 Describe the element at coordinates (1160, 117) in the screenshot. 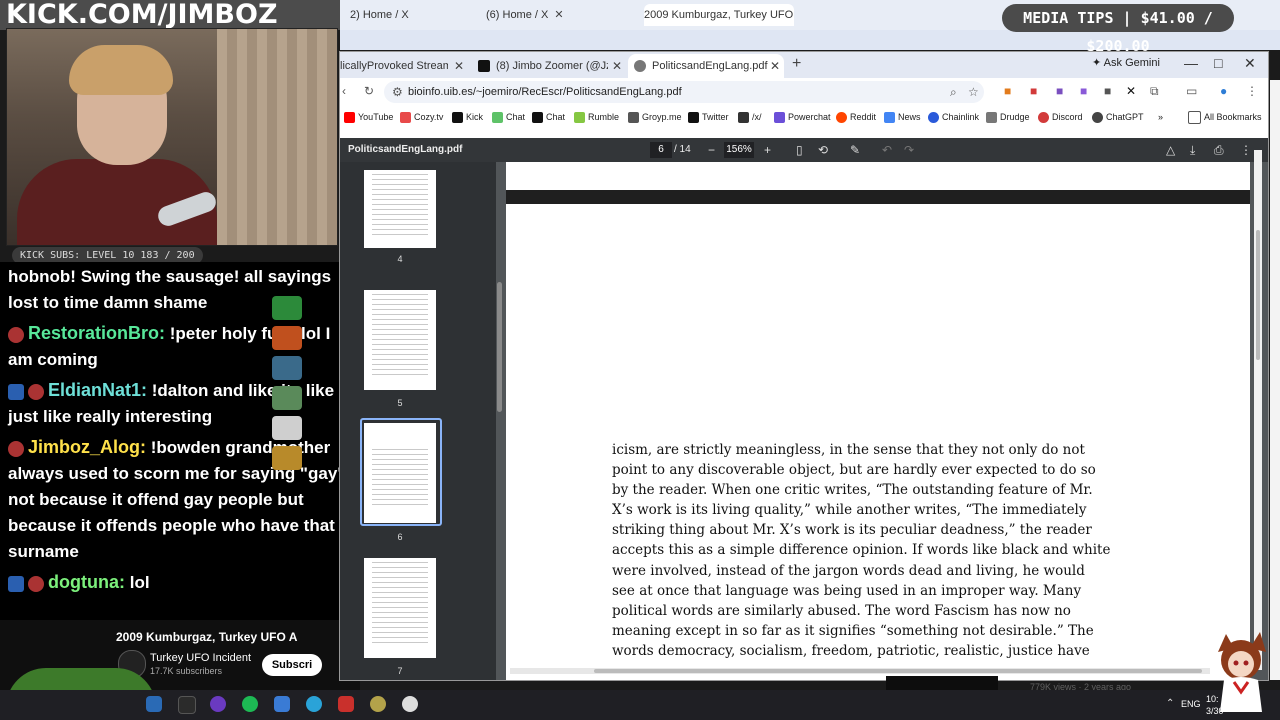

I see `more-bookmarks-chevron-icon: »` at that location.